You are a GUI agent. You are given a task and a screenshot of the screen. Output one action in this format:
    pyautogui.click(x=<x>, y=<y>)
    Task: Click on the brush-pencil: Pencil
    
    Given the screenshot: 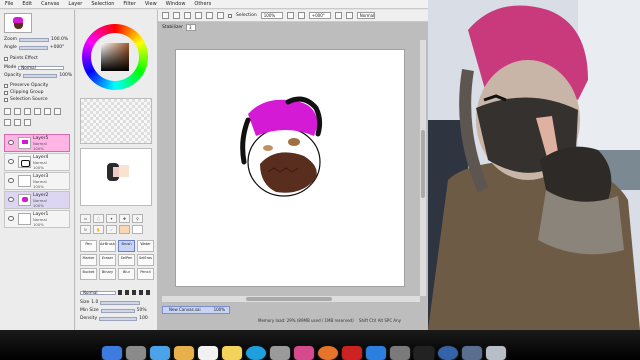 What is the action you would take?
    pyautogui.click(x=145, y=274)
    